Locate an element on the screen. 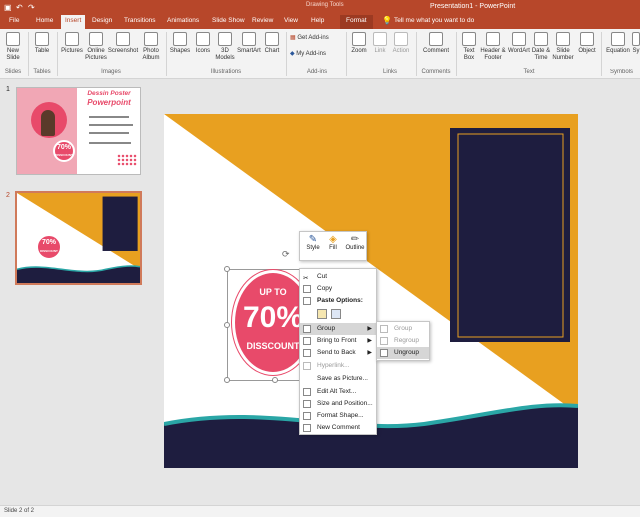 This screenshot has width=640, height=517. undo-icon: ↶ is located at coordinates (19, 7).